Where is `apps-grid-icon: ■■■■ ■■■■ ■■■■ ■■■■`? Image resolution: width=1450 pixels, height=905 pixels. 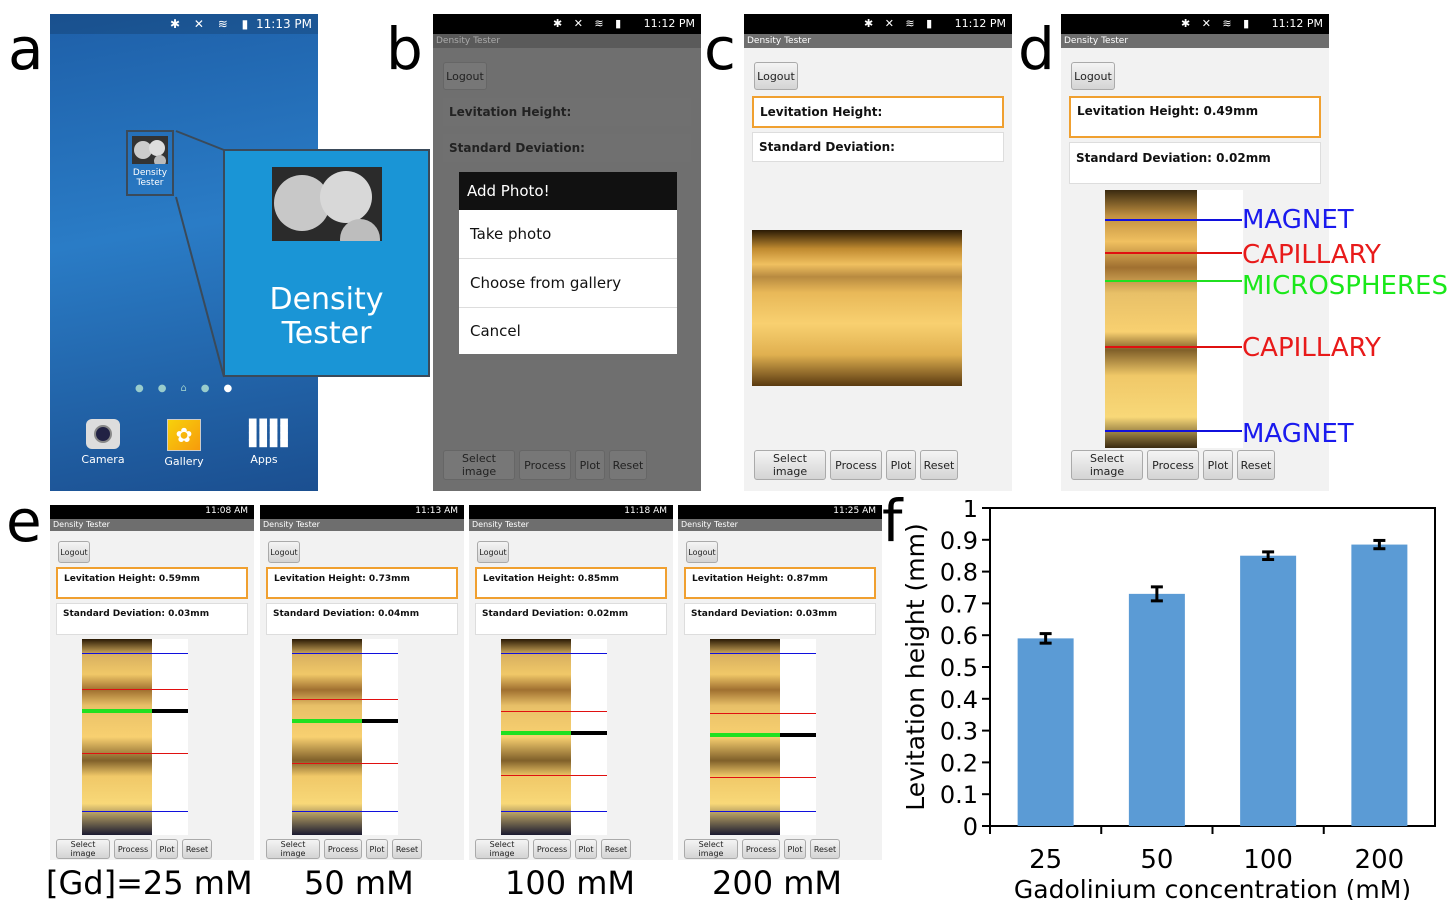 apps-grid-icon: ■■■■ ■■■■ ■■■■ ■■■■ is located at coordinates (269, 433).